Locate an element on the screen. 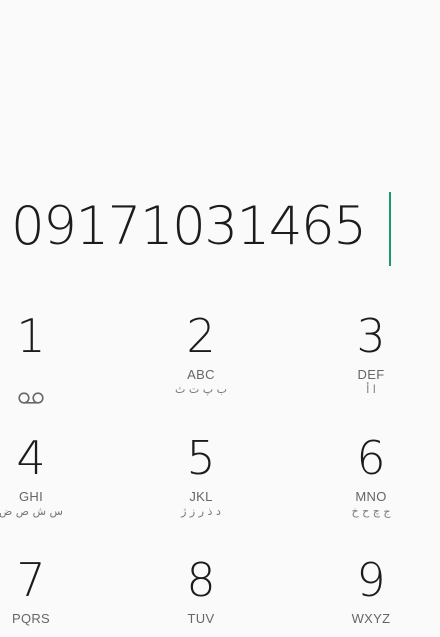 The width and height of the screenshot is (440, 637). key-digit: 8 is located at coordinates (201, 580).